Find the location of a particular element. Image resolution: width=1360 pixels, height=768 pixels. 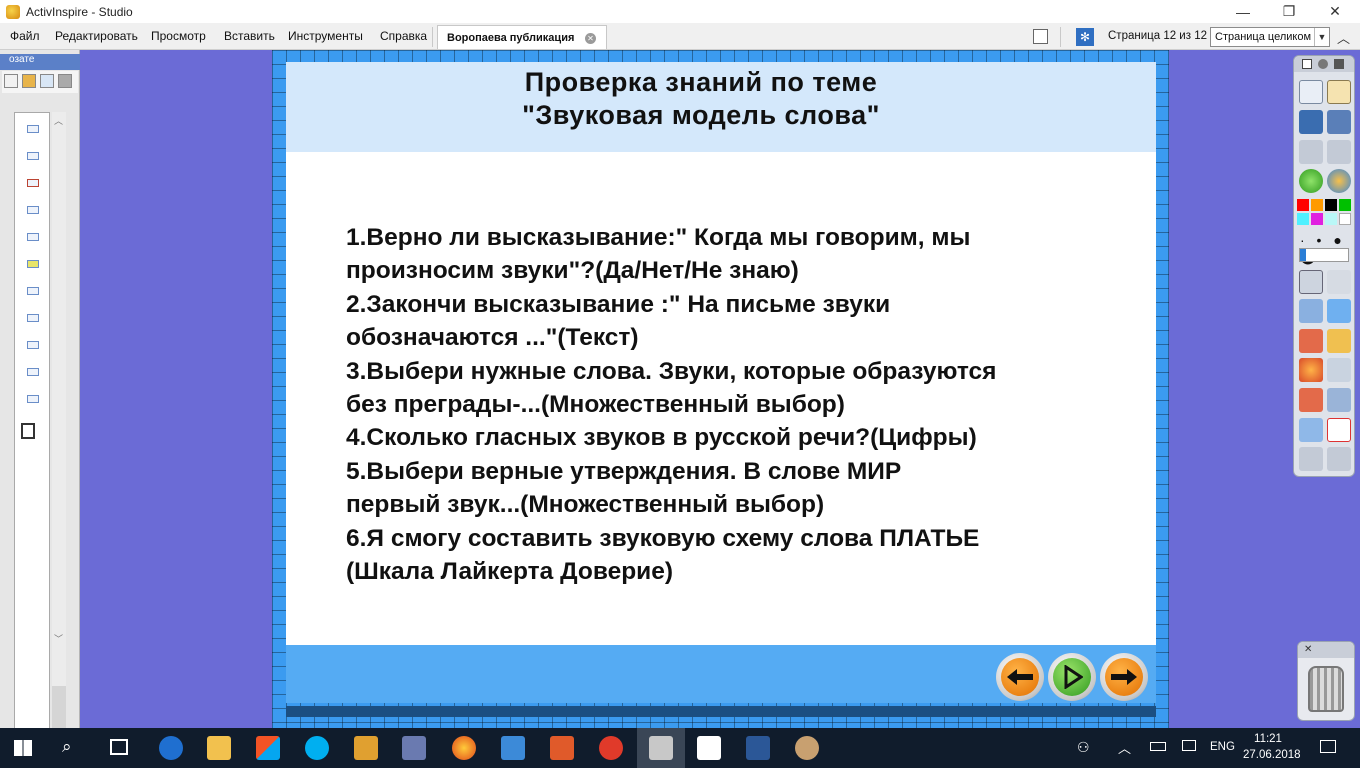

paint-icon is located at coordinates (807, 748).